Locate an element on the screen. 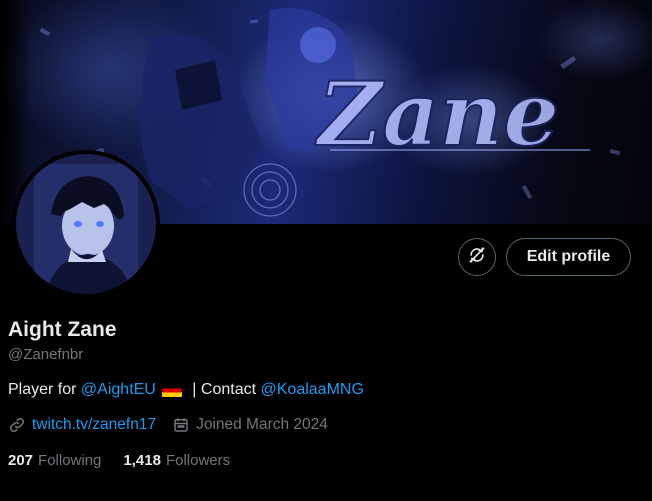  team-mention-link: @AightEU is located at coordinates (118, 390).